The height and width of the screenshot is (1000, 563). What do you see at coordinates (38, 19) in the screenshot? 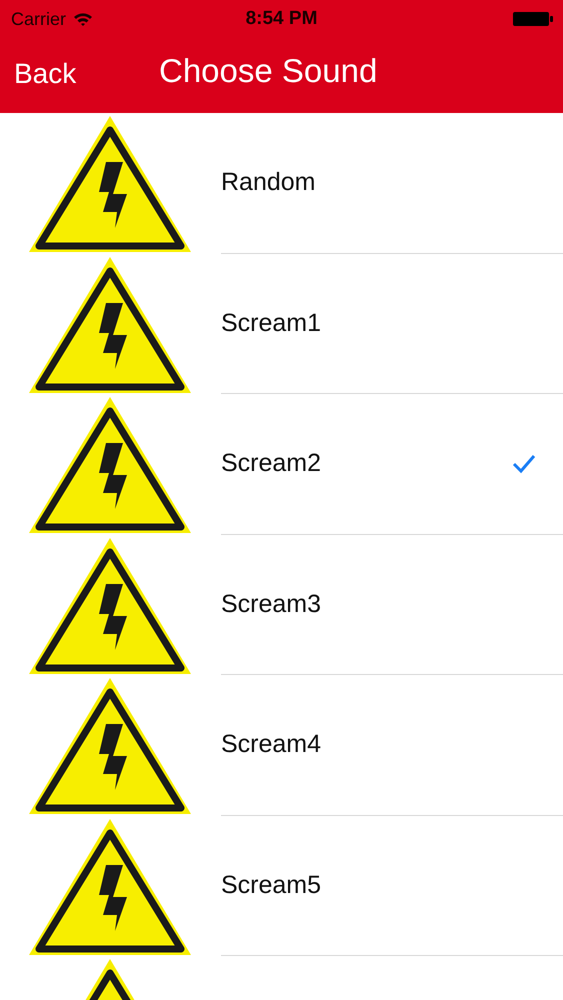
I see `carrier-label: Carrier` at bounding box center [38, 19].